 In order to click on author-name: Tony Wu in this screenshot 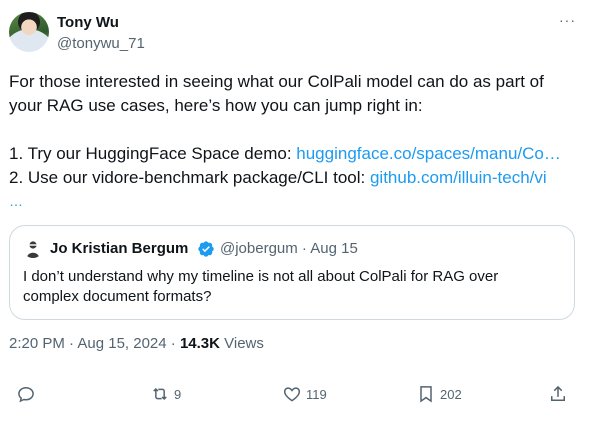, I will do `click(88, 22)`.